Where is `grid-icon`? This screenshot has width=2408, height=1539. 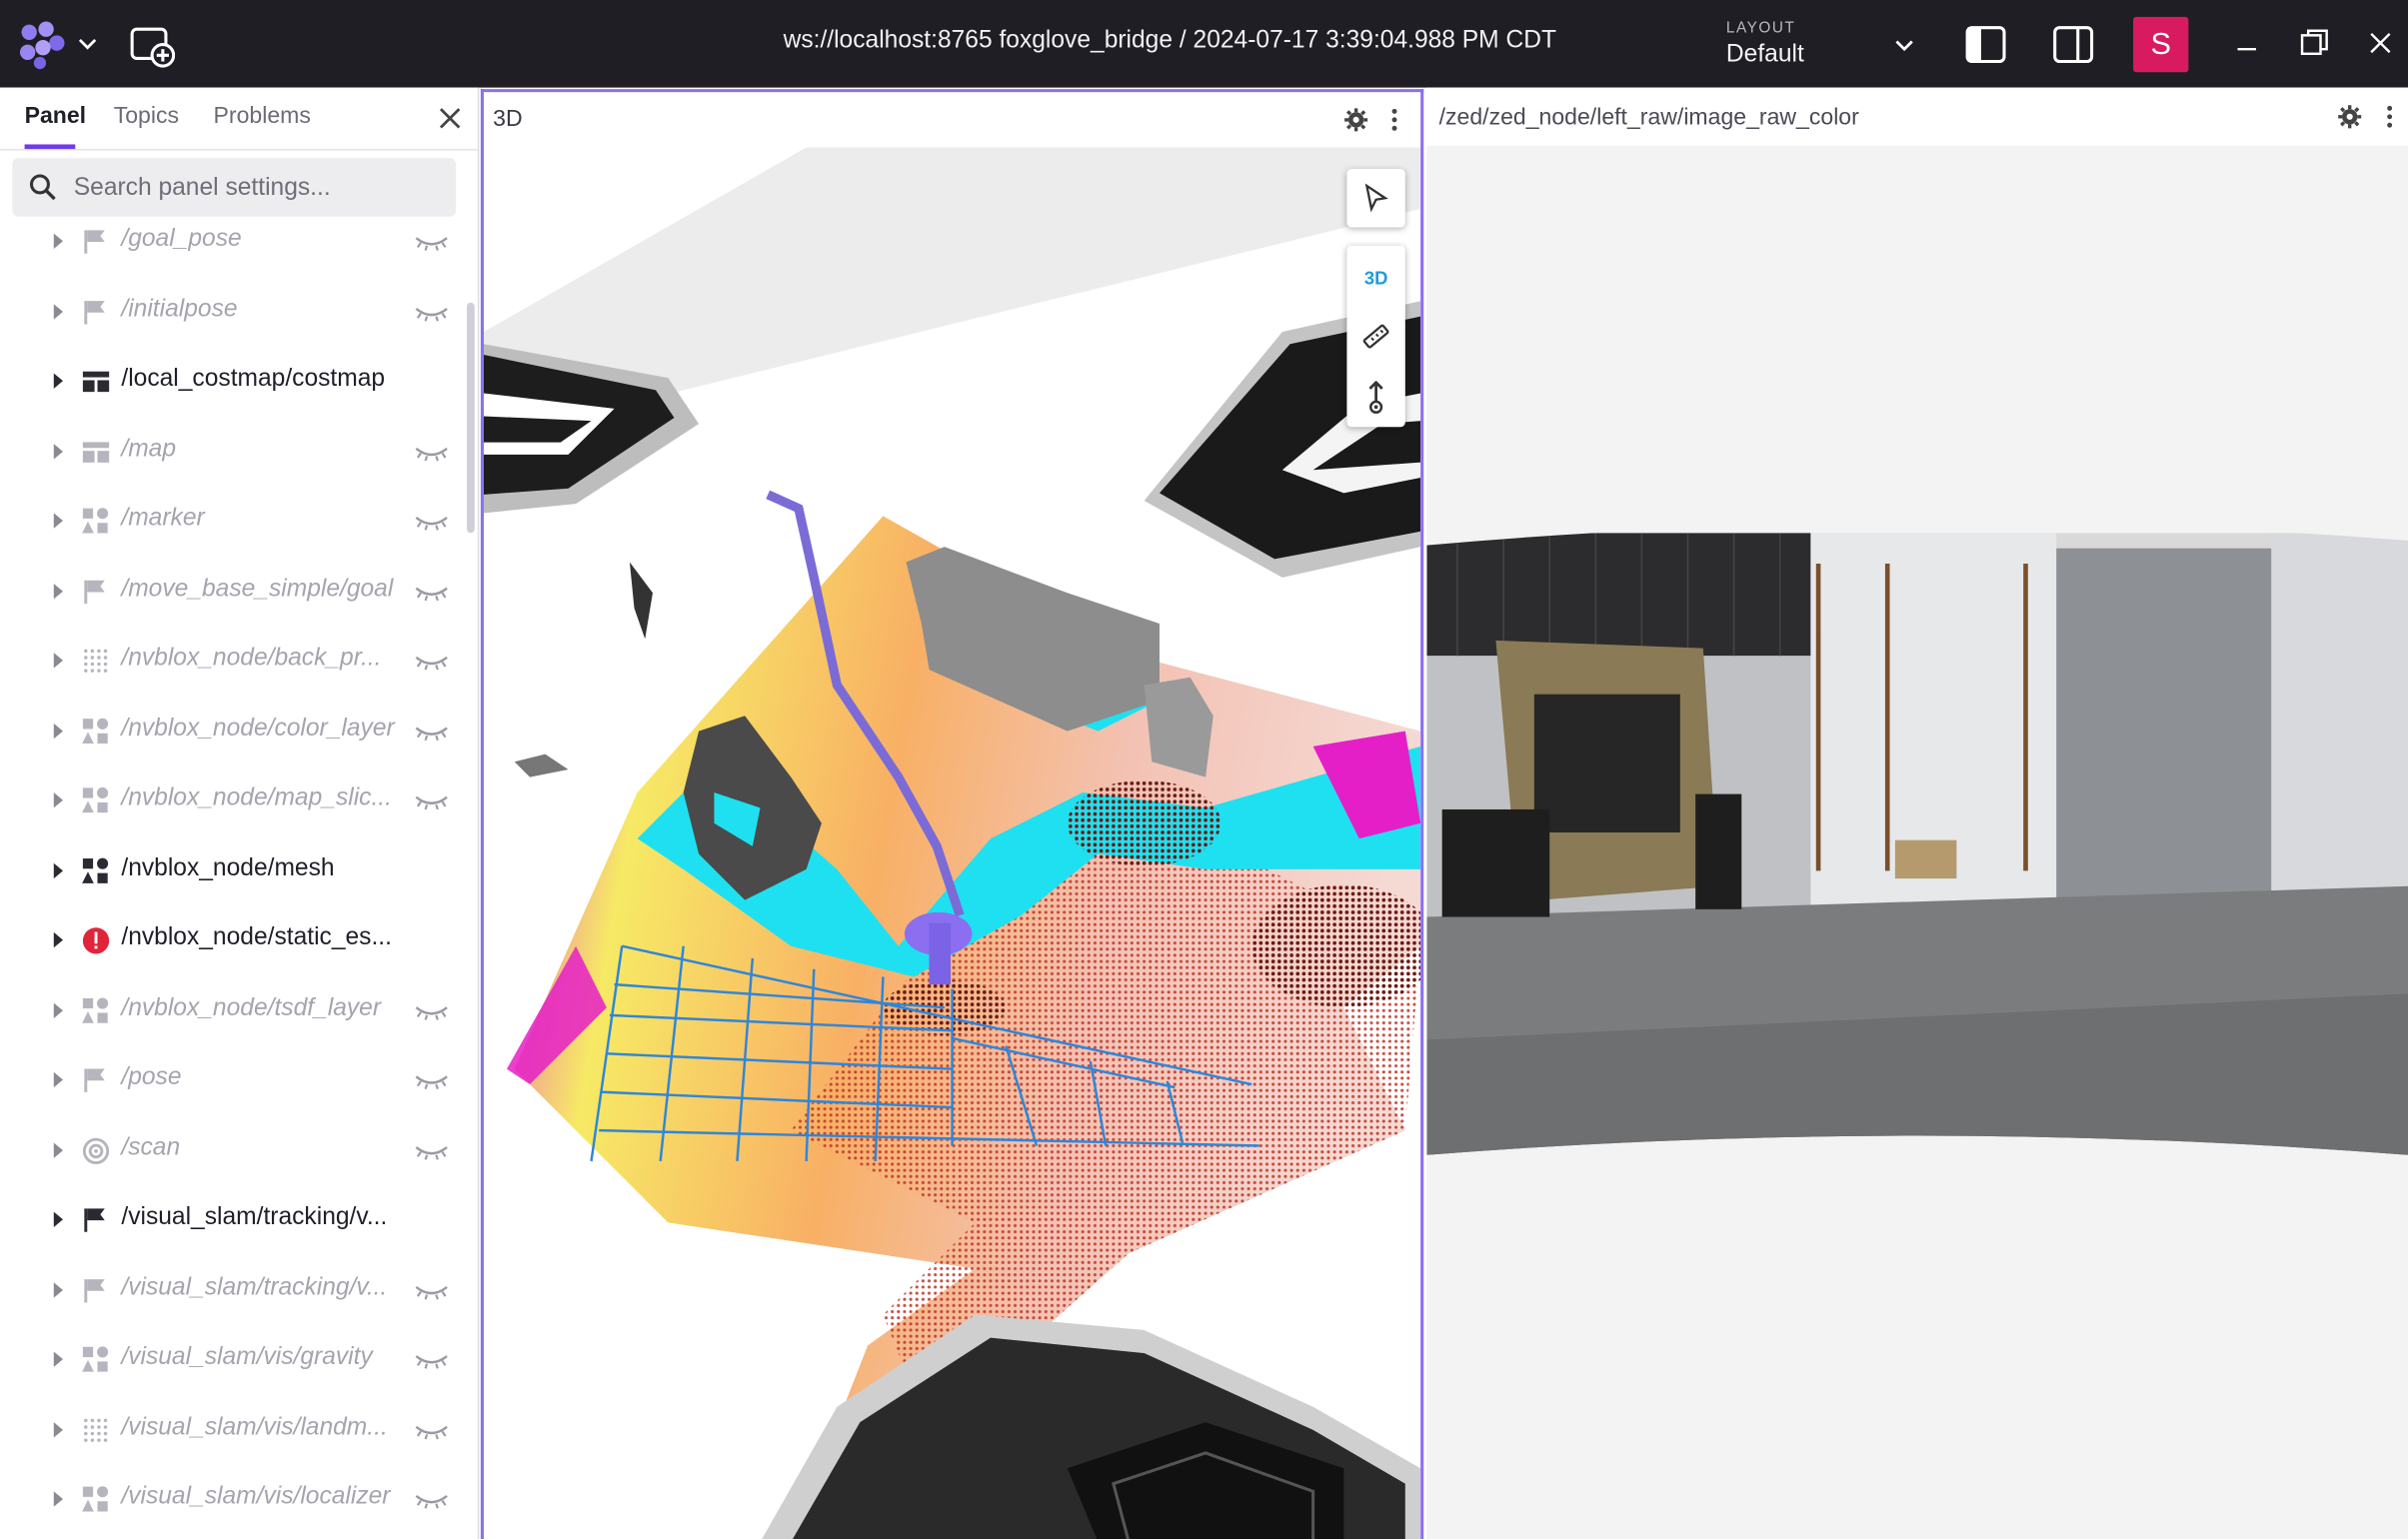
grid-icon is located at coordinates (96, 382).